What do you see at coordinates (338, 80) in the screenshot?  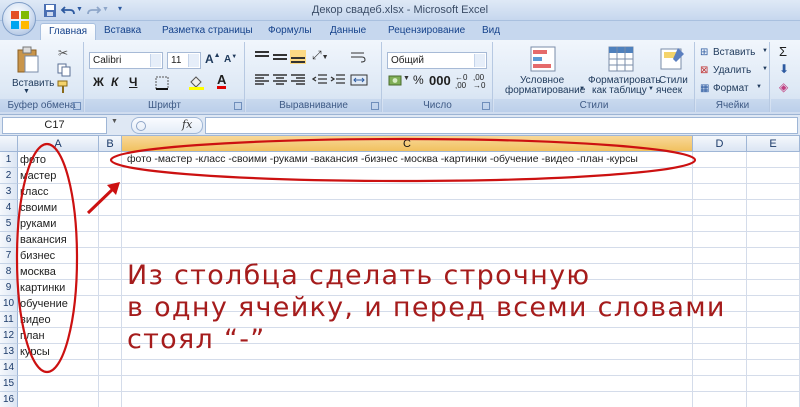 I see `increase-indent-icon` at bounding box center [338, 80].